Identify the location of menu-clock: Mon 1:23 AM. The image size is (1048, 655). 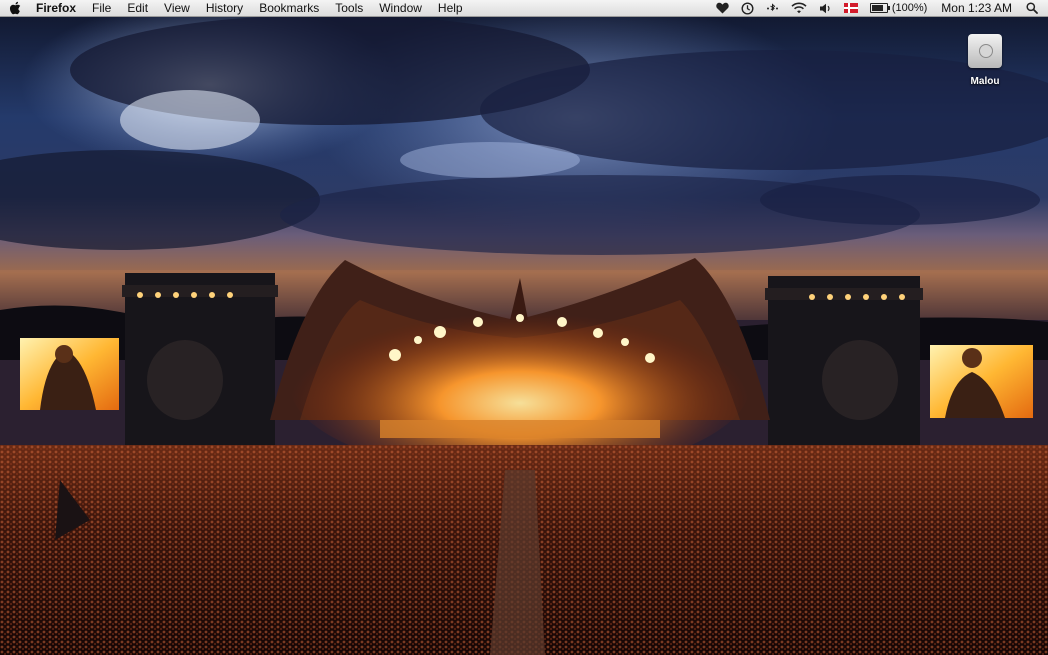
(976, 8).